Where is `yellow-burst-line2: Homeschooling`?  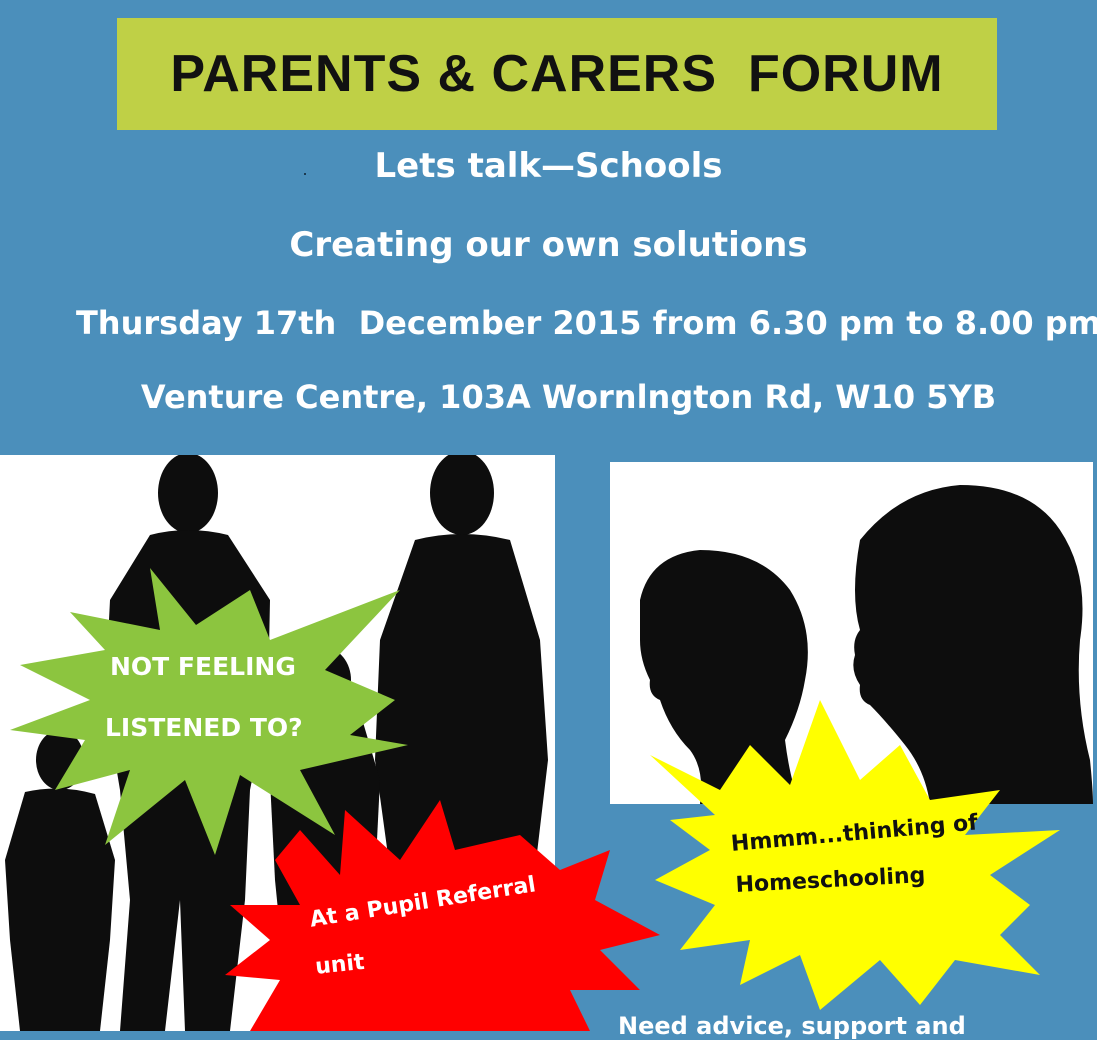
yellow-burst-line2: Homeschooling is located at coordinates (830, 880).